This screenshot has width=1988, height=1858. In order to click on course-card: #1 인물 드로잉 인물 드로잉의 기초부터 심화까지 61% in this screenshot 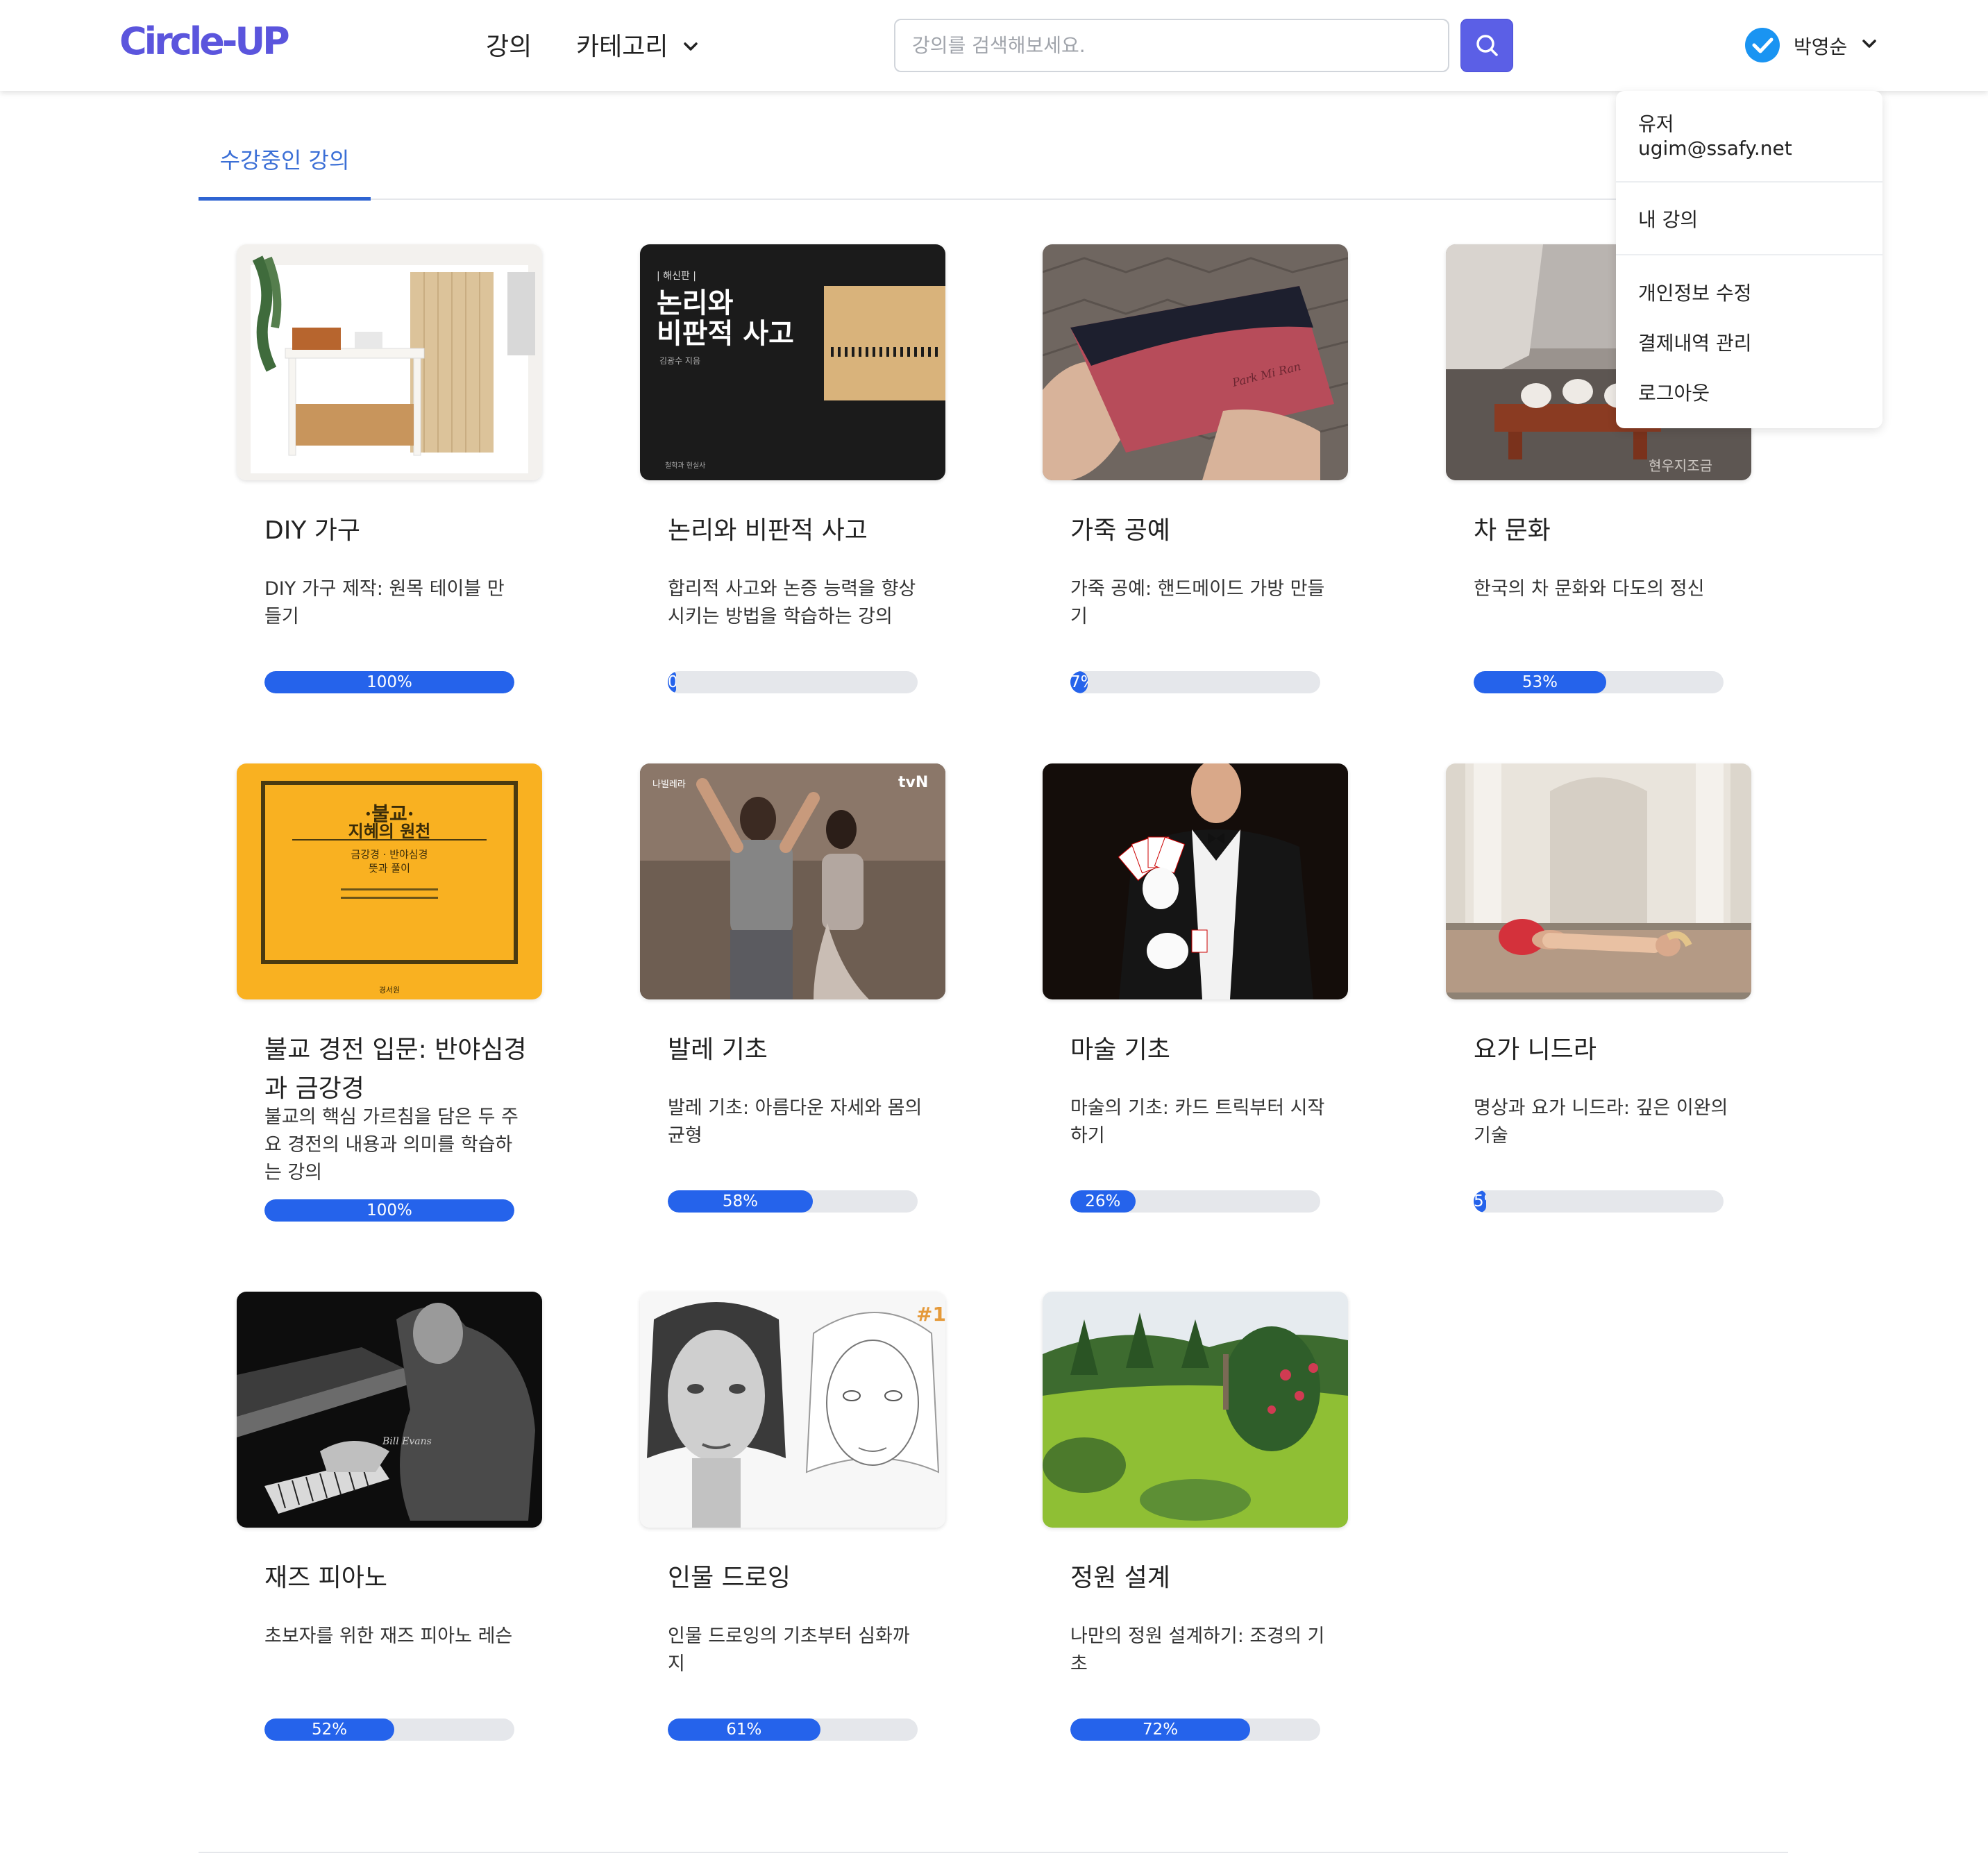, I will do `click(792, 1521)`.